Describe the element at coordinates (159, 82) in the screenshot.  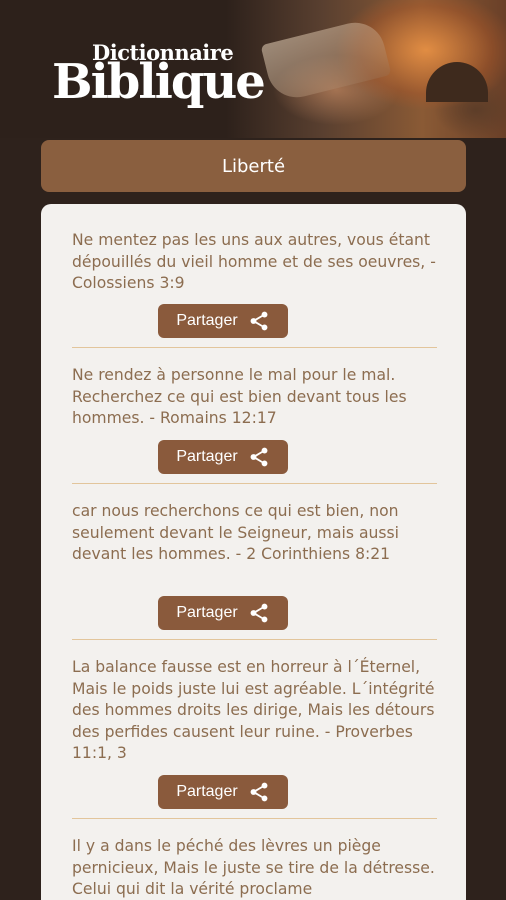
I see `logo-title: Biblique` at that location.